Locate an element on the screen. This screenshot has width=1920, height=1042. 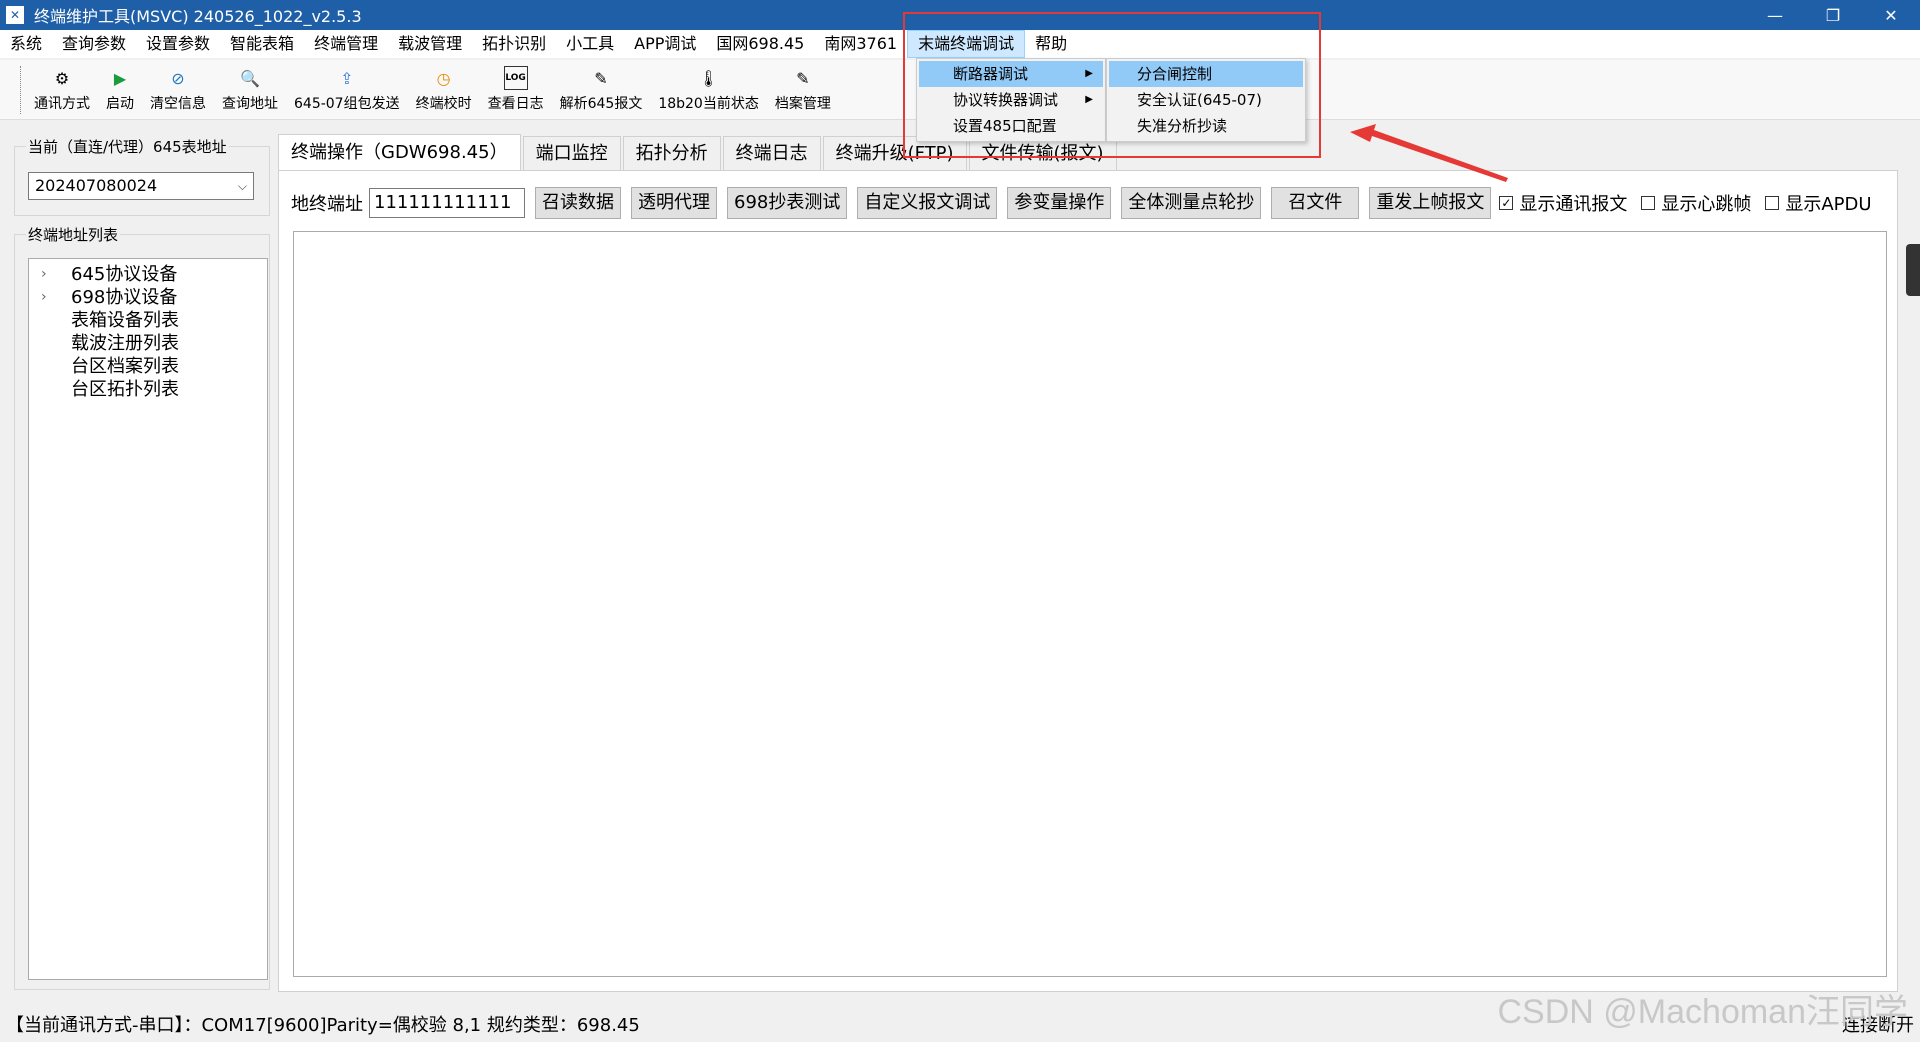
time-sync-button: ◷ 终端校时 is located at coordinates (444, 86).